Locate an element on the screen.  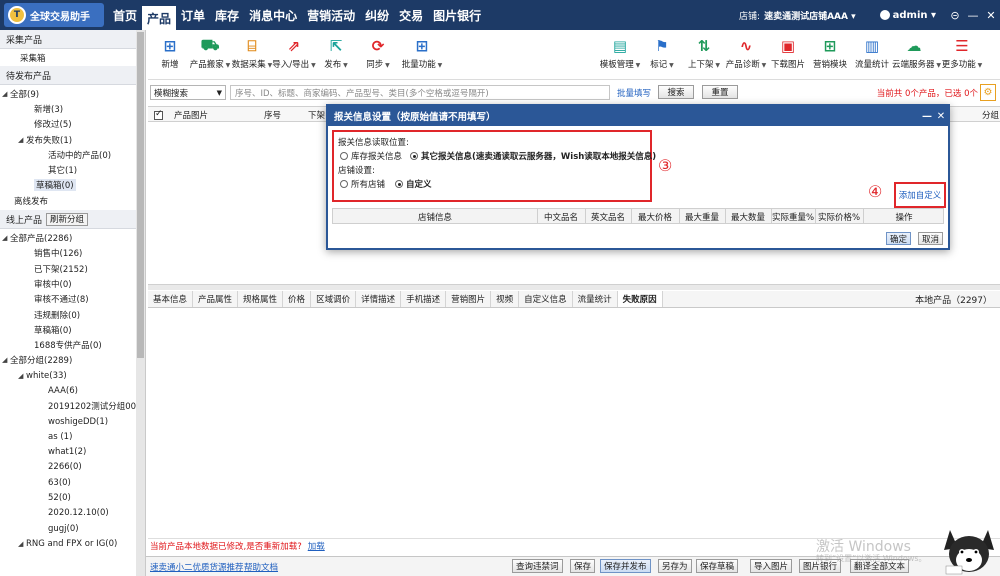
sidebar-tree-item: 52(0) is located at coordinates (72, 497).